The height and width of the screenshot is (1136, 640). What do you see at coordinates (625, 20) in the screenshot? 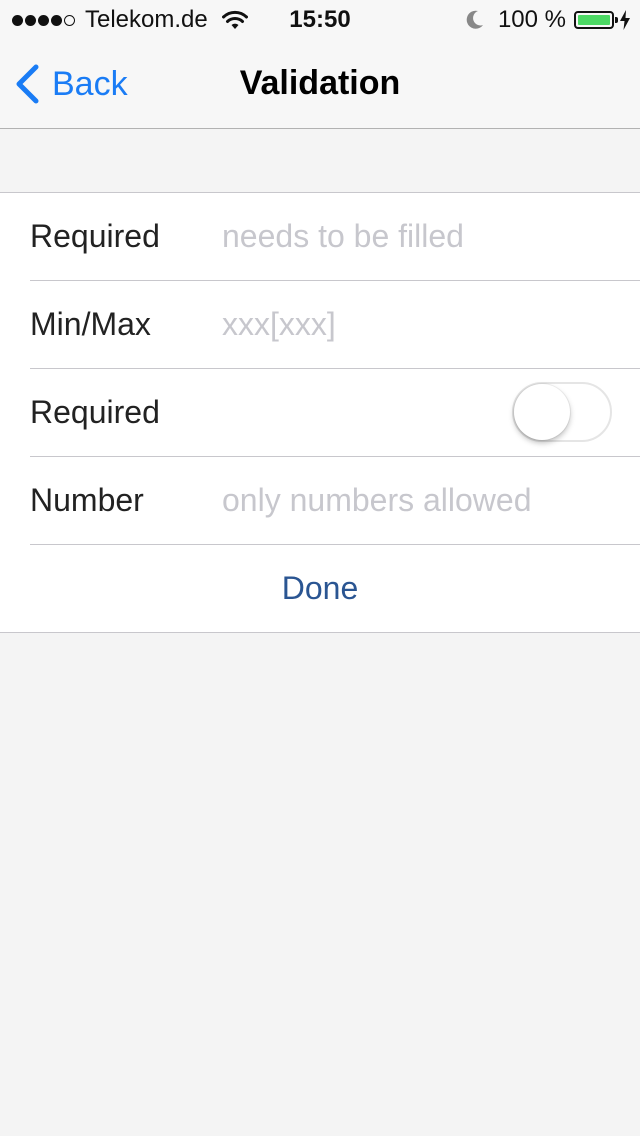
I see `charging-bolt-icon` at bounding box center [625, 20].